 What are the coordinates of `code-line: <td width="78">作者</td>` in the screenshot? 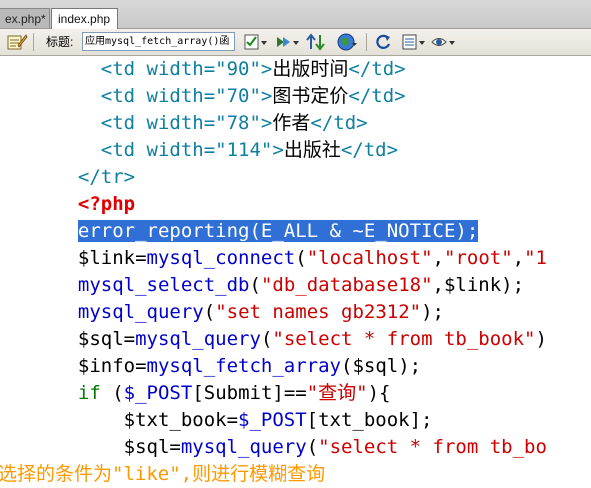 It's located at (211, 123).